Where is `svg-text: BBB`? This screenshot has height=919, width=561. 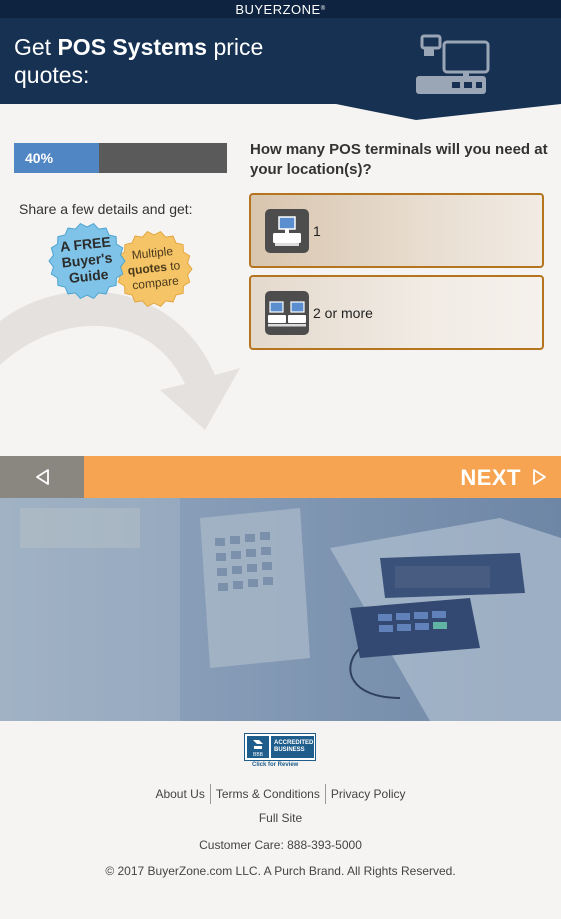
svg-text: BBB is located at coordinates (258, 755).